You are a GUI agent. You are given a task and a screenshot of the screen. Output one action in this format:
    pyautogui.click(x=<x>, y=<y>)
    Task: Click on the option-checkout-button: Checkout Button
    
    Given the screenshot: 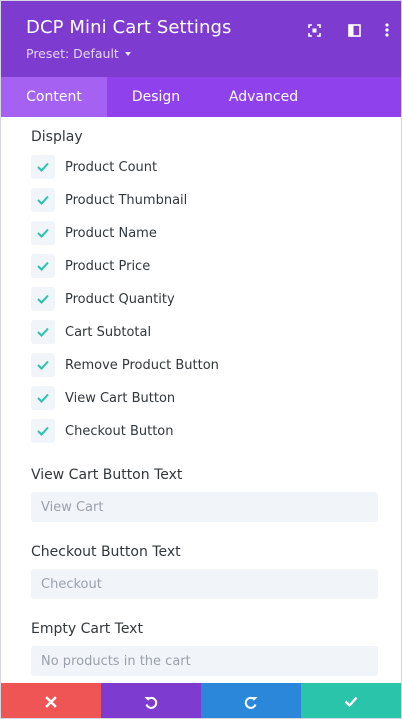 What is the action you would take?
    pyautogui.click(x=102, y=431)
    